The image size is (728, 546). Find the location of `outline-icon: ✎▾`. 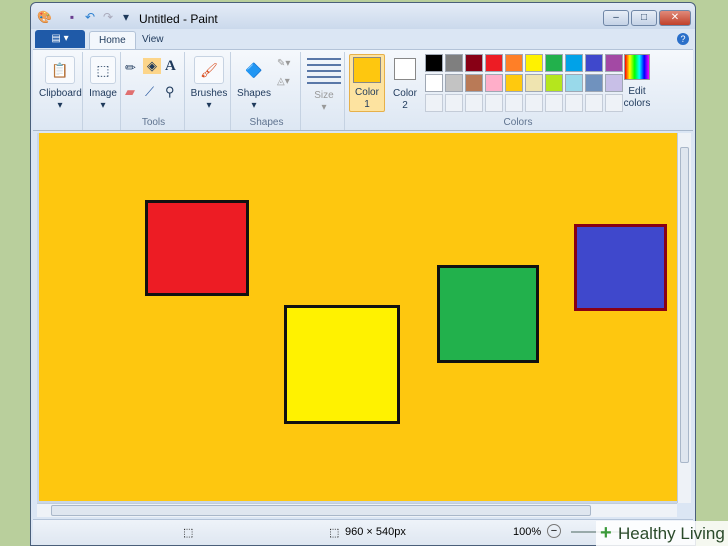

outline-icon: ✎▾ is located at coordinates (283, 63).